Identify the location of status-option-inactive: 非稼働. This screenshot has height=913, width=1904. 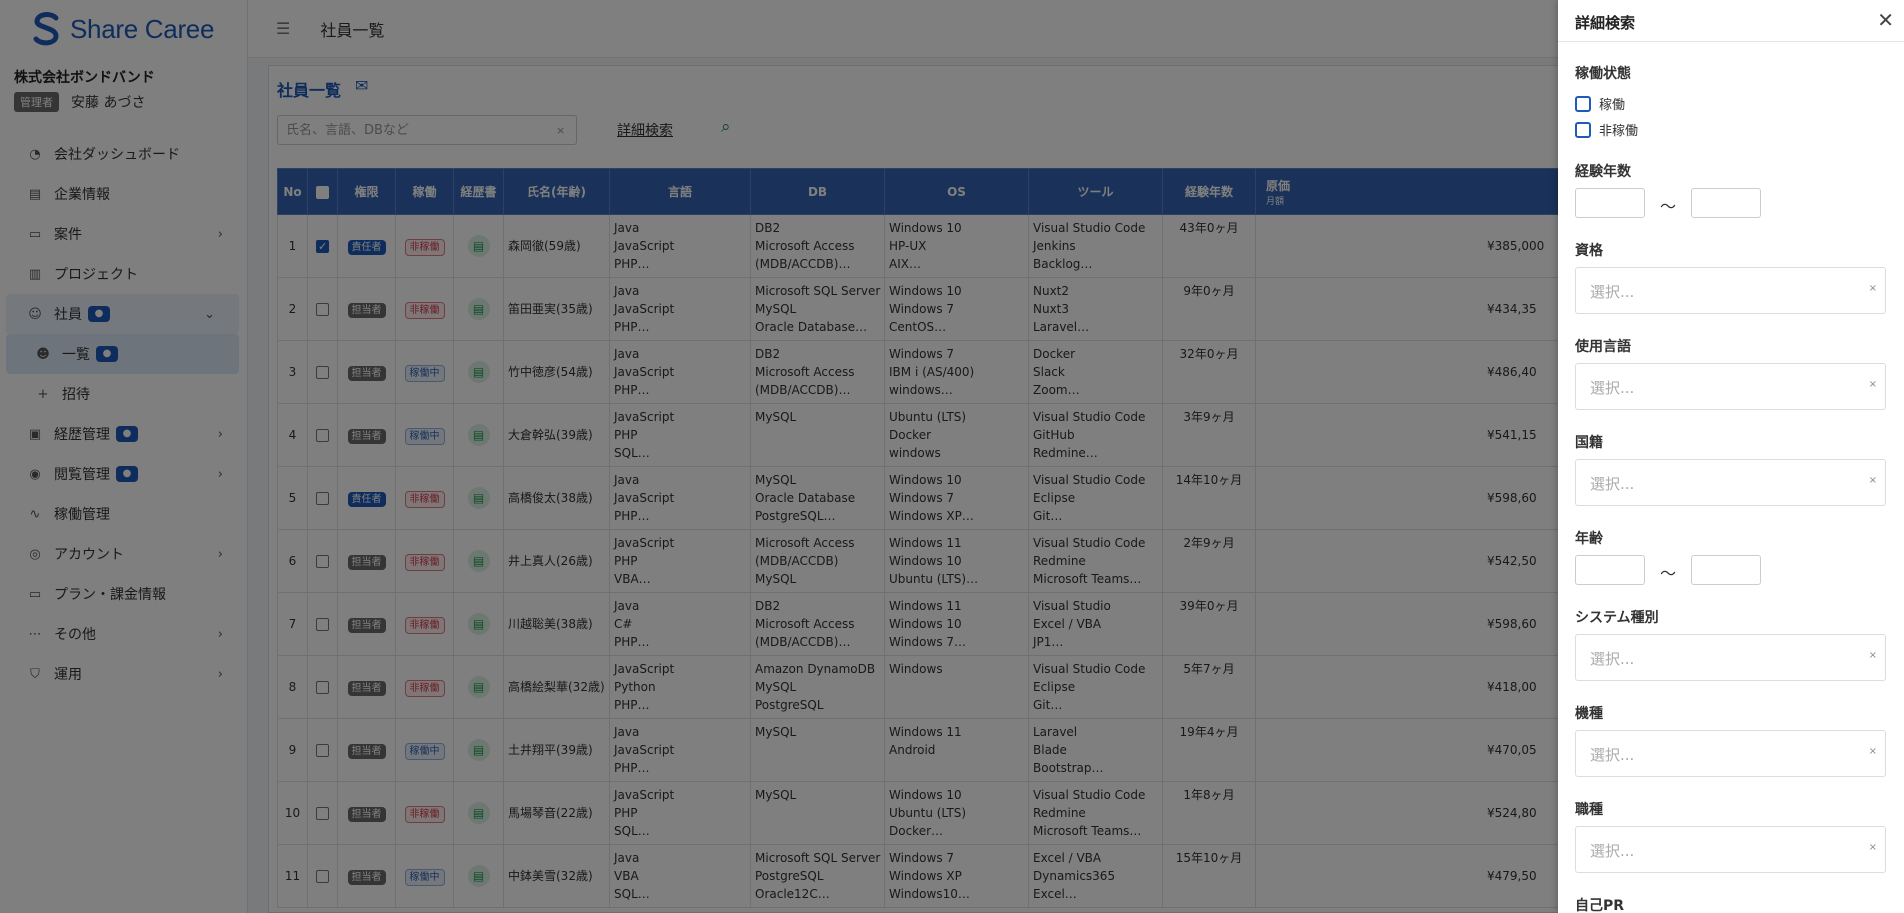
(1606, 129).